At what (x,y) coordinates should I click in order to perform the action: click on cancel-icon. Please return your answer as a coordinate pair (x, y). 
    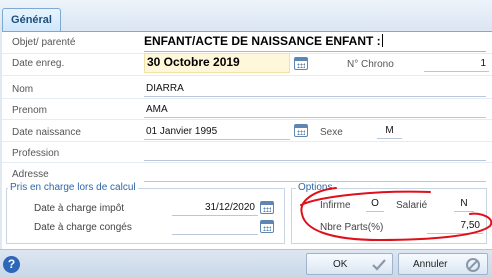
    Looking at the image, I should click on (473, 265).